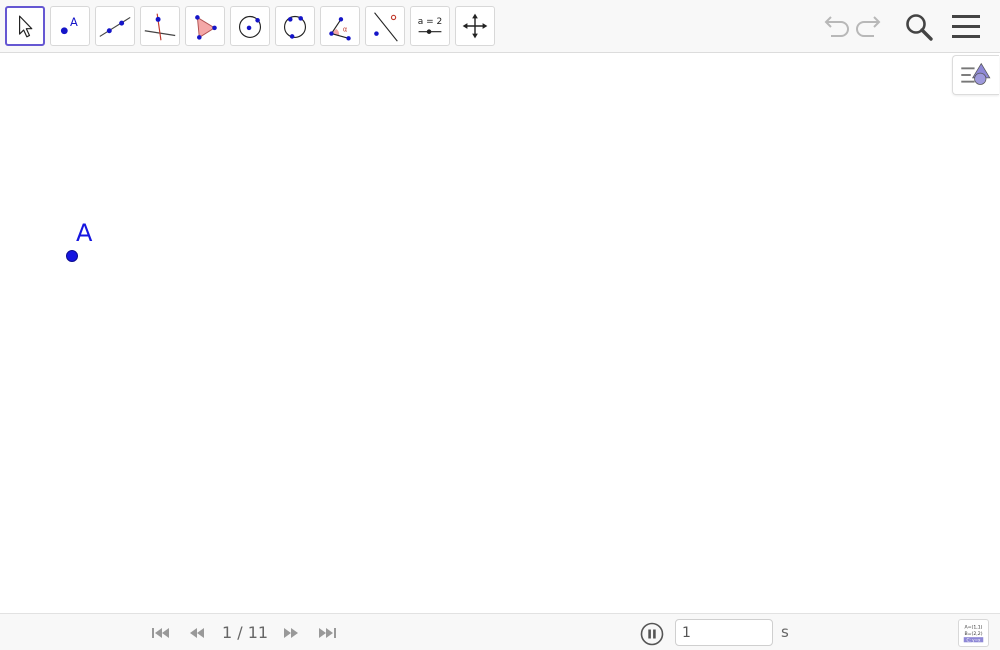  What do you see at coordinates (430, 22) in the screenshot?
I see `slider-icon-glyph: a = 2` at bounding box center [430, 22].